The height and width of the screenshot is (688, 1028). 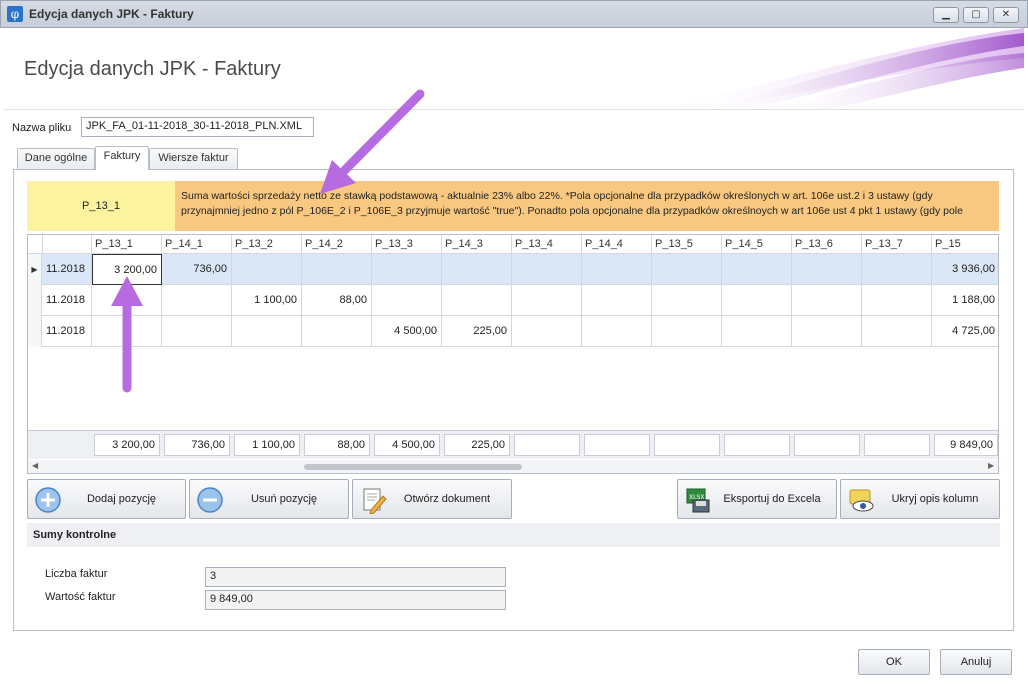 What do you see at coordinates (514, 14) in the screenshot?
I see `window-titlebar: φ Edycja danych JPK - Faktury ▁ ▢ ✕` at bounding box center [514, 14].